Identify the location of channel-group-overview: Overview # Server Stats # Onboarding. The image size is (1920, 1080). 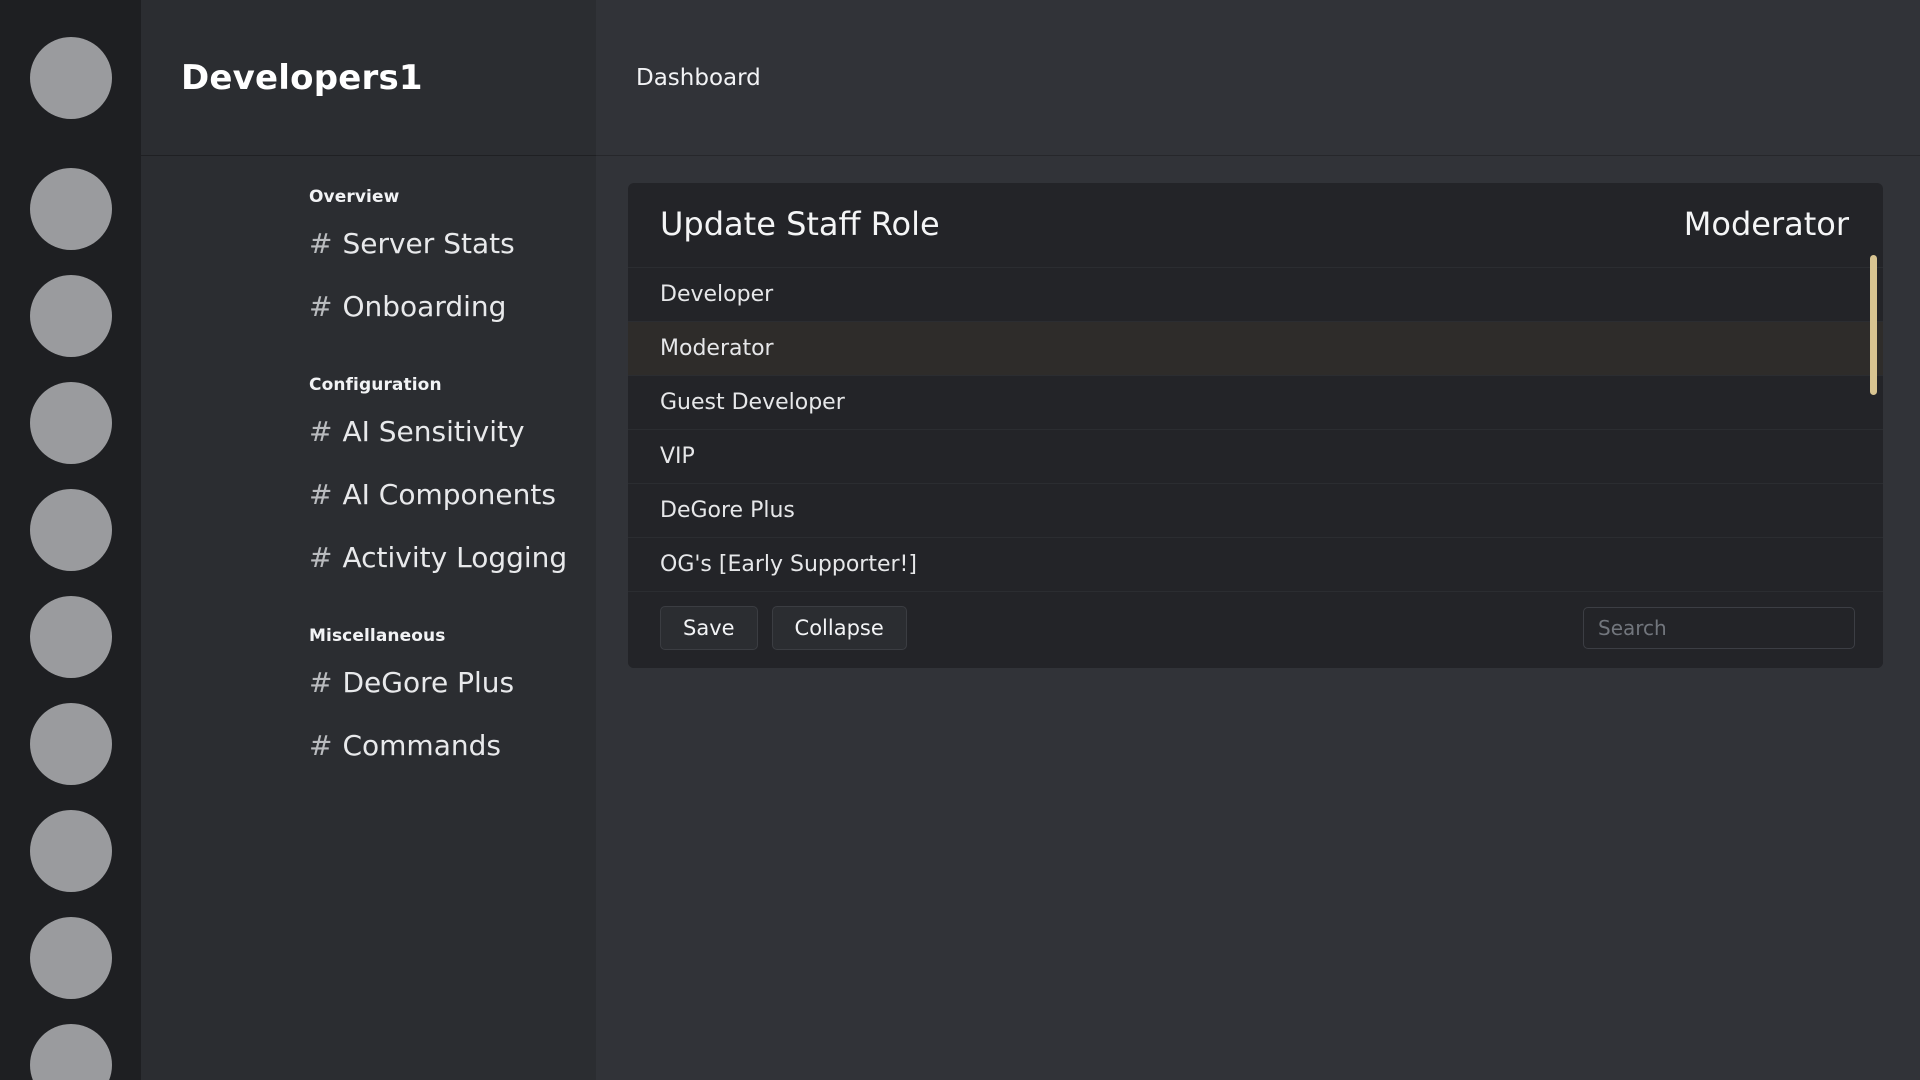
(368, 258).